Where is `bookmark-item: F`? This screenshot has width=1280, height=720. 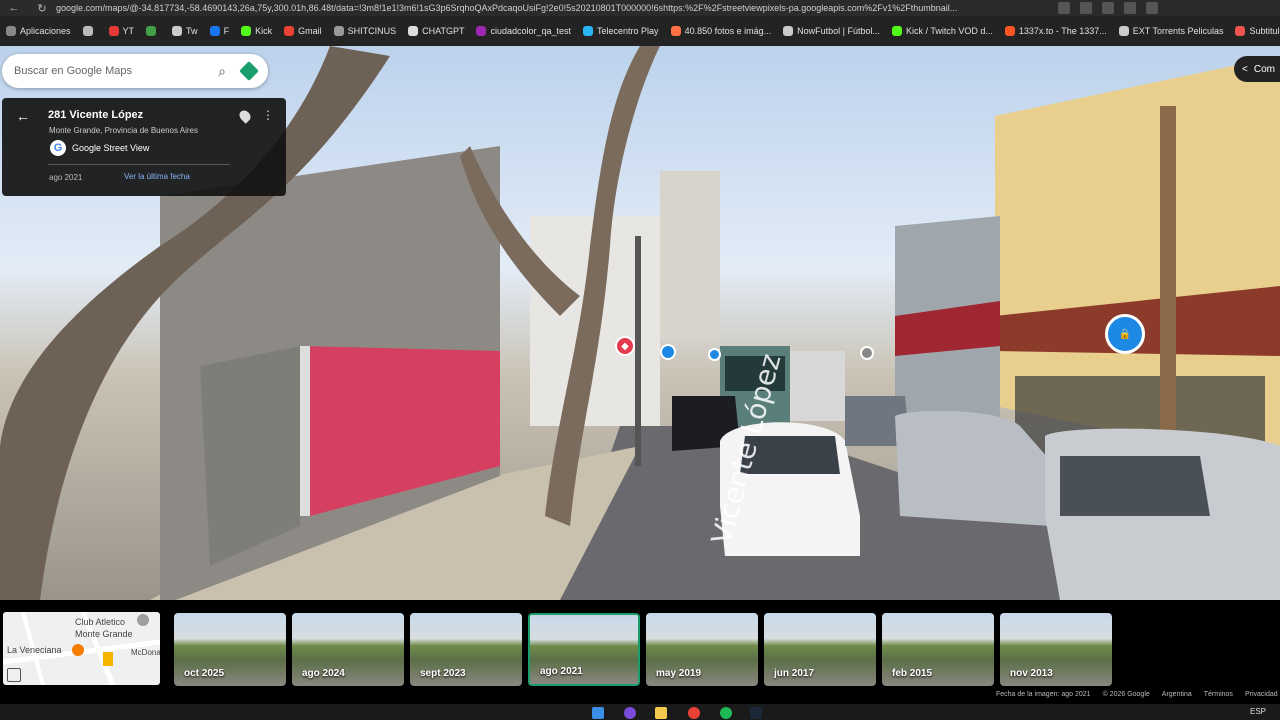 bookmark-item: F is located at coordinates (219, 31).